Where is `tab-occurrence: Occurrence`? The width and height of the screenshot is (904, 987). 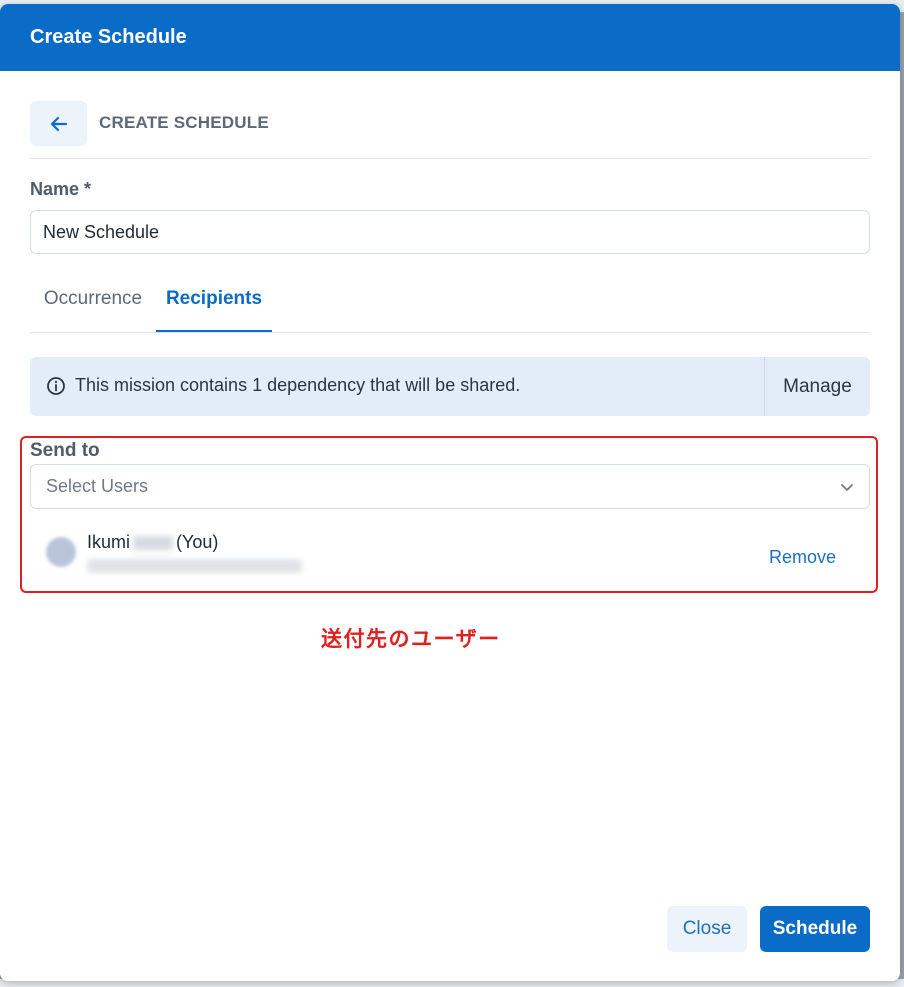 tab-occurrence: Occurrence is located at coordinates (93, 303).